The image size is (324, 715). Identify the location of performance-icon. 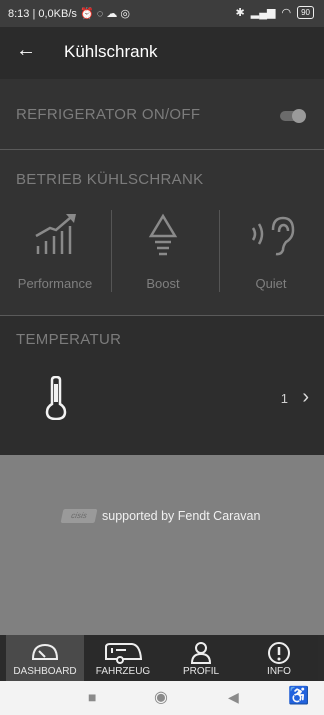
(55, 234).